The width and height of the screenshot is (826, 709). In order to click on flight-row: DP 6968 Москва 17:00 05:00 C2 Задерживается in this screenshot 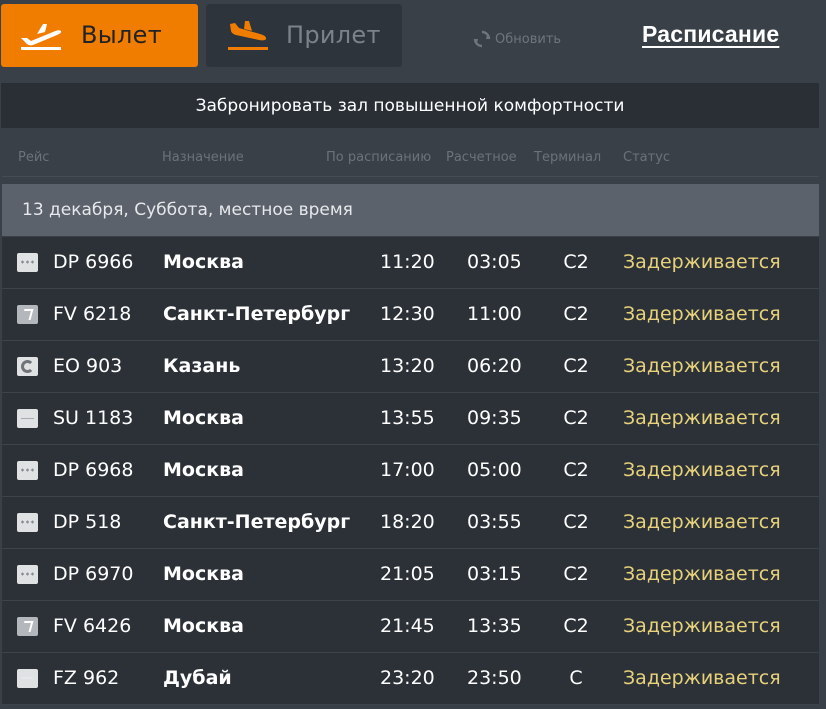, I will do `click(410, 471)`.